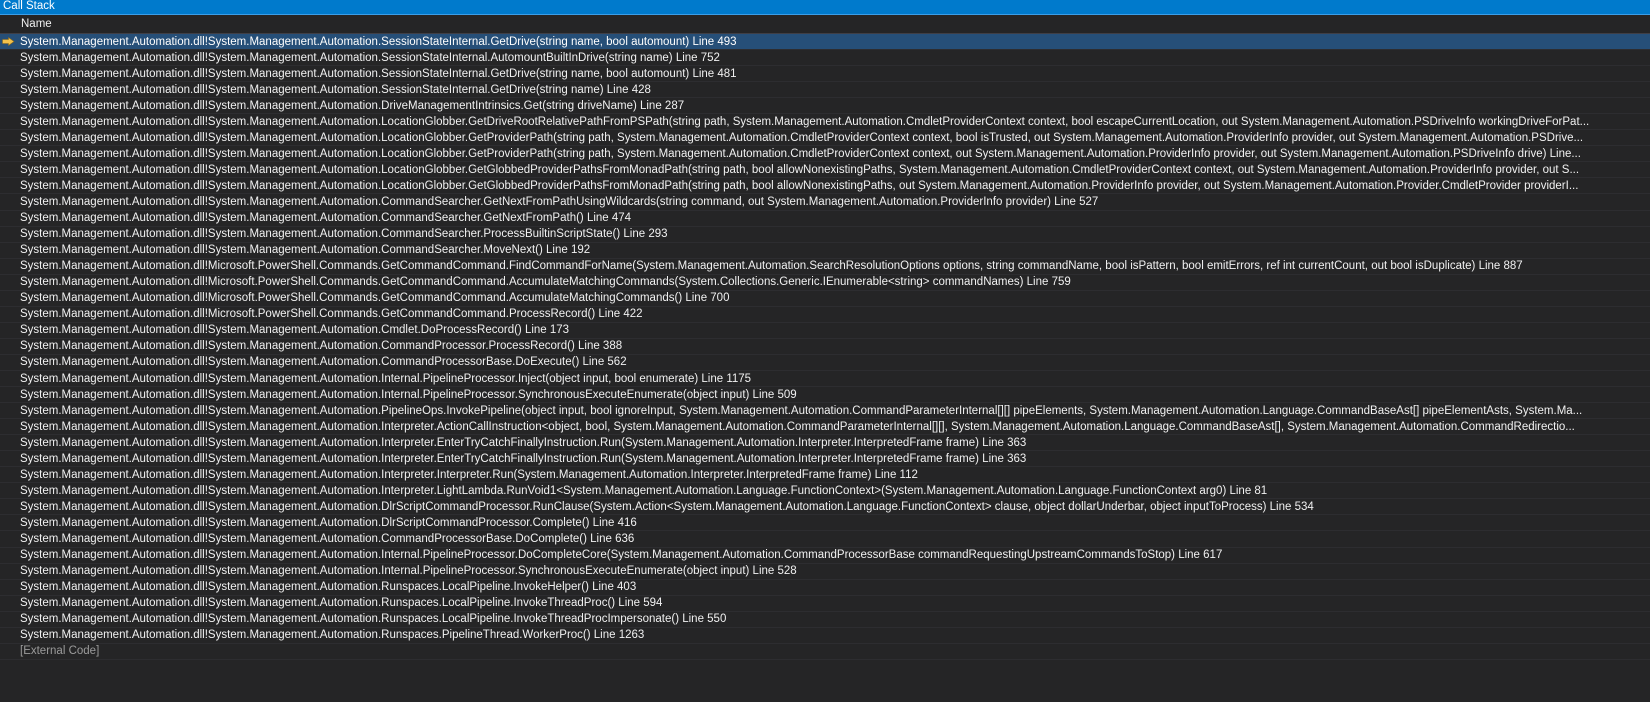 The width and height of the screenshot is (1650, 702). Describe the element at coordinates (34, 24) in the screenshot. I see `column-header-name: Name` at that location.